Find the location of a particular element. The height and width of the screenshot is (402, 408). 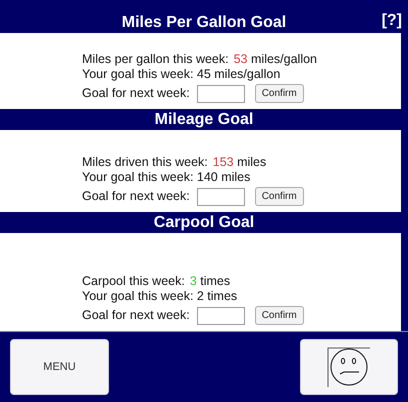

goal-text: Your goal this week: 140 miles is located at coordinates (166, 177).